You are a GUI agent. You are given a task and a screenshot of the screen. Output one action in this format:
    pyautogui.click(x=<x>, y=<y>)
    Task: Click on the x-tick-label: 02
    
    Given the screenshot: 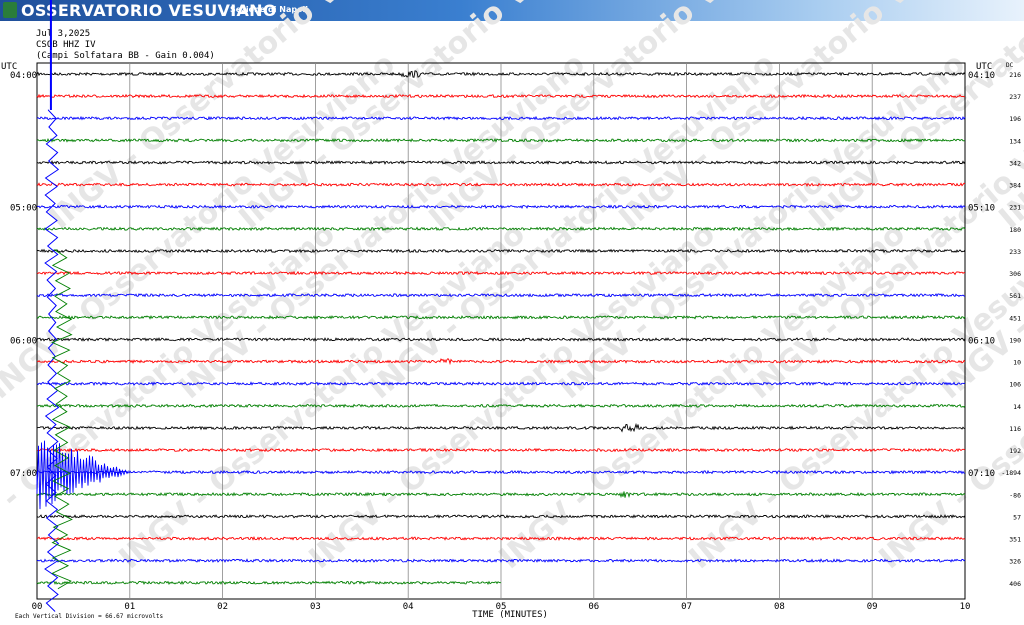 What is the action you would take?
    pyautogui.click(x=222, y=607)
    